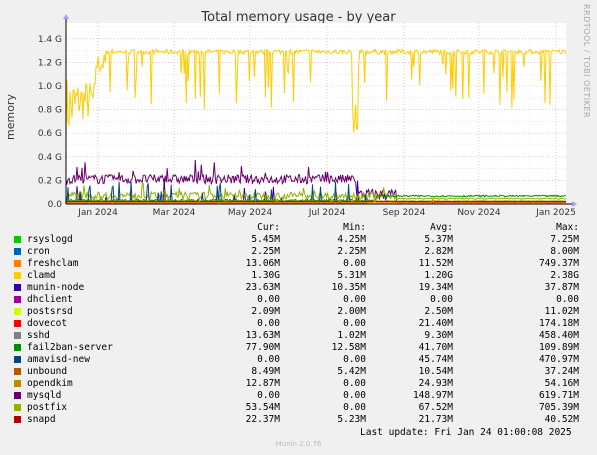 Image resolution: width=597 pixels, height=455 pixels. Describe the element at coordinates (50, 111) in the screenshot. I see `y-tick-label: 0.8 G` at that location.